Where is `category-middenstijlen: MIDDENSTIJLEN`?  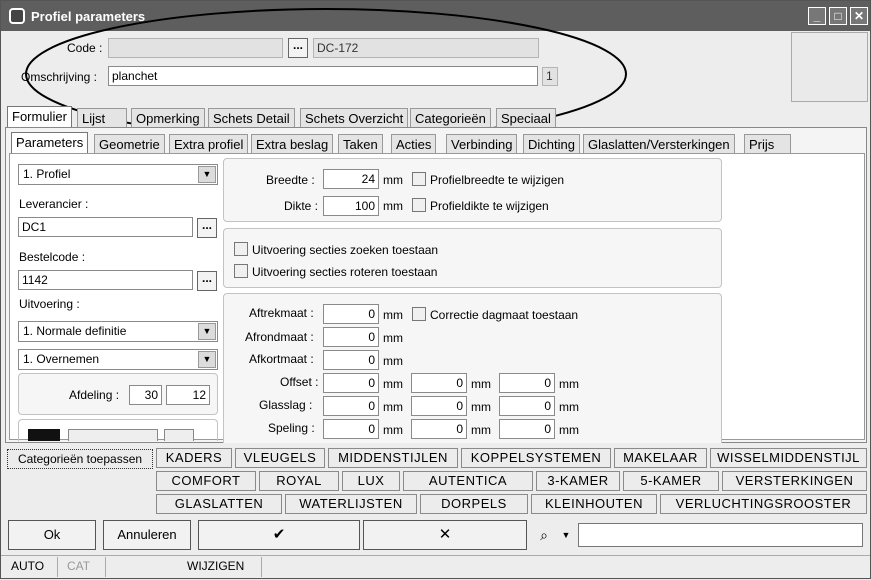 category-middenstijlen: MIDDENSTIJLEN is located at coordinates (393, 458).